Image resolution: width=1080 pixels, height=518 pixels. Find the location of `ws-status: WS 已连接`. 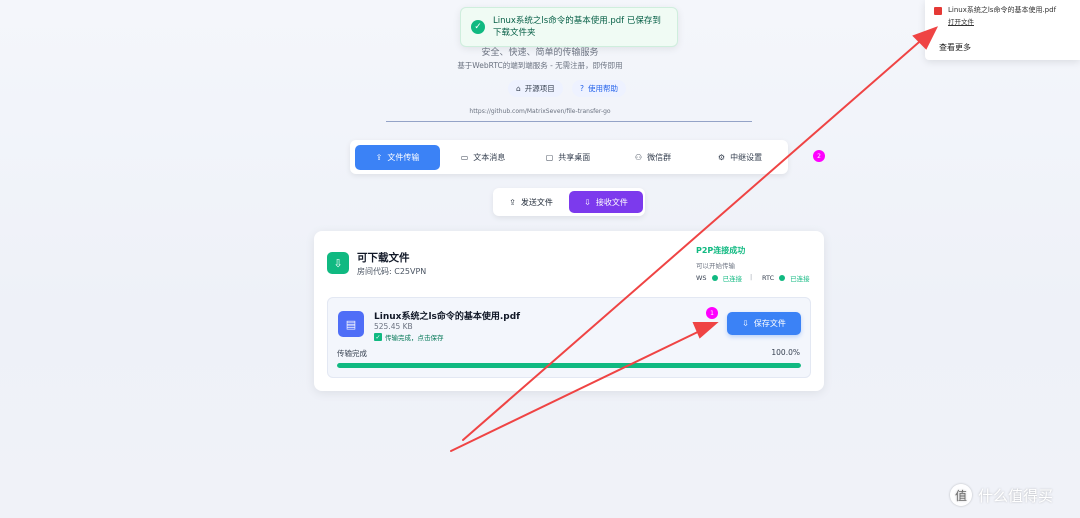

ws-status: WS 已连接 is located at coordinates (719, 278).